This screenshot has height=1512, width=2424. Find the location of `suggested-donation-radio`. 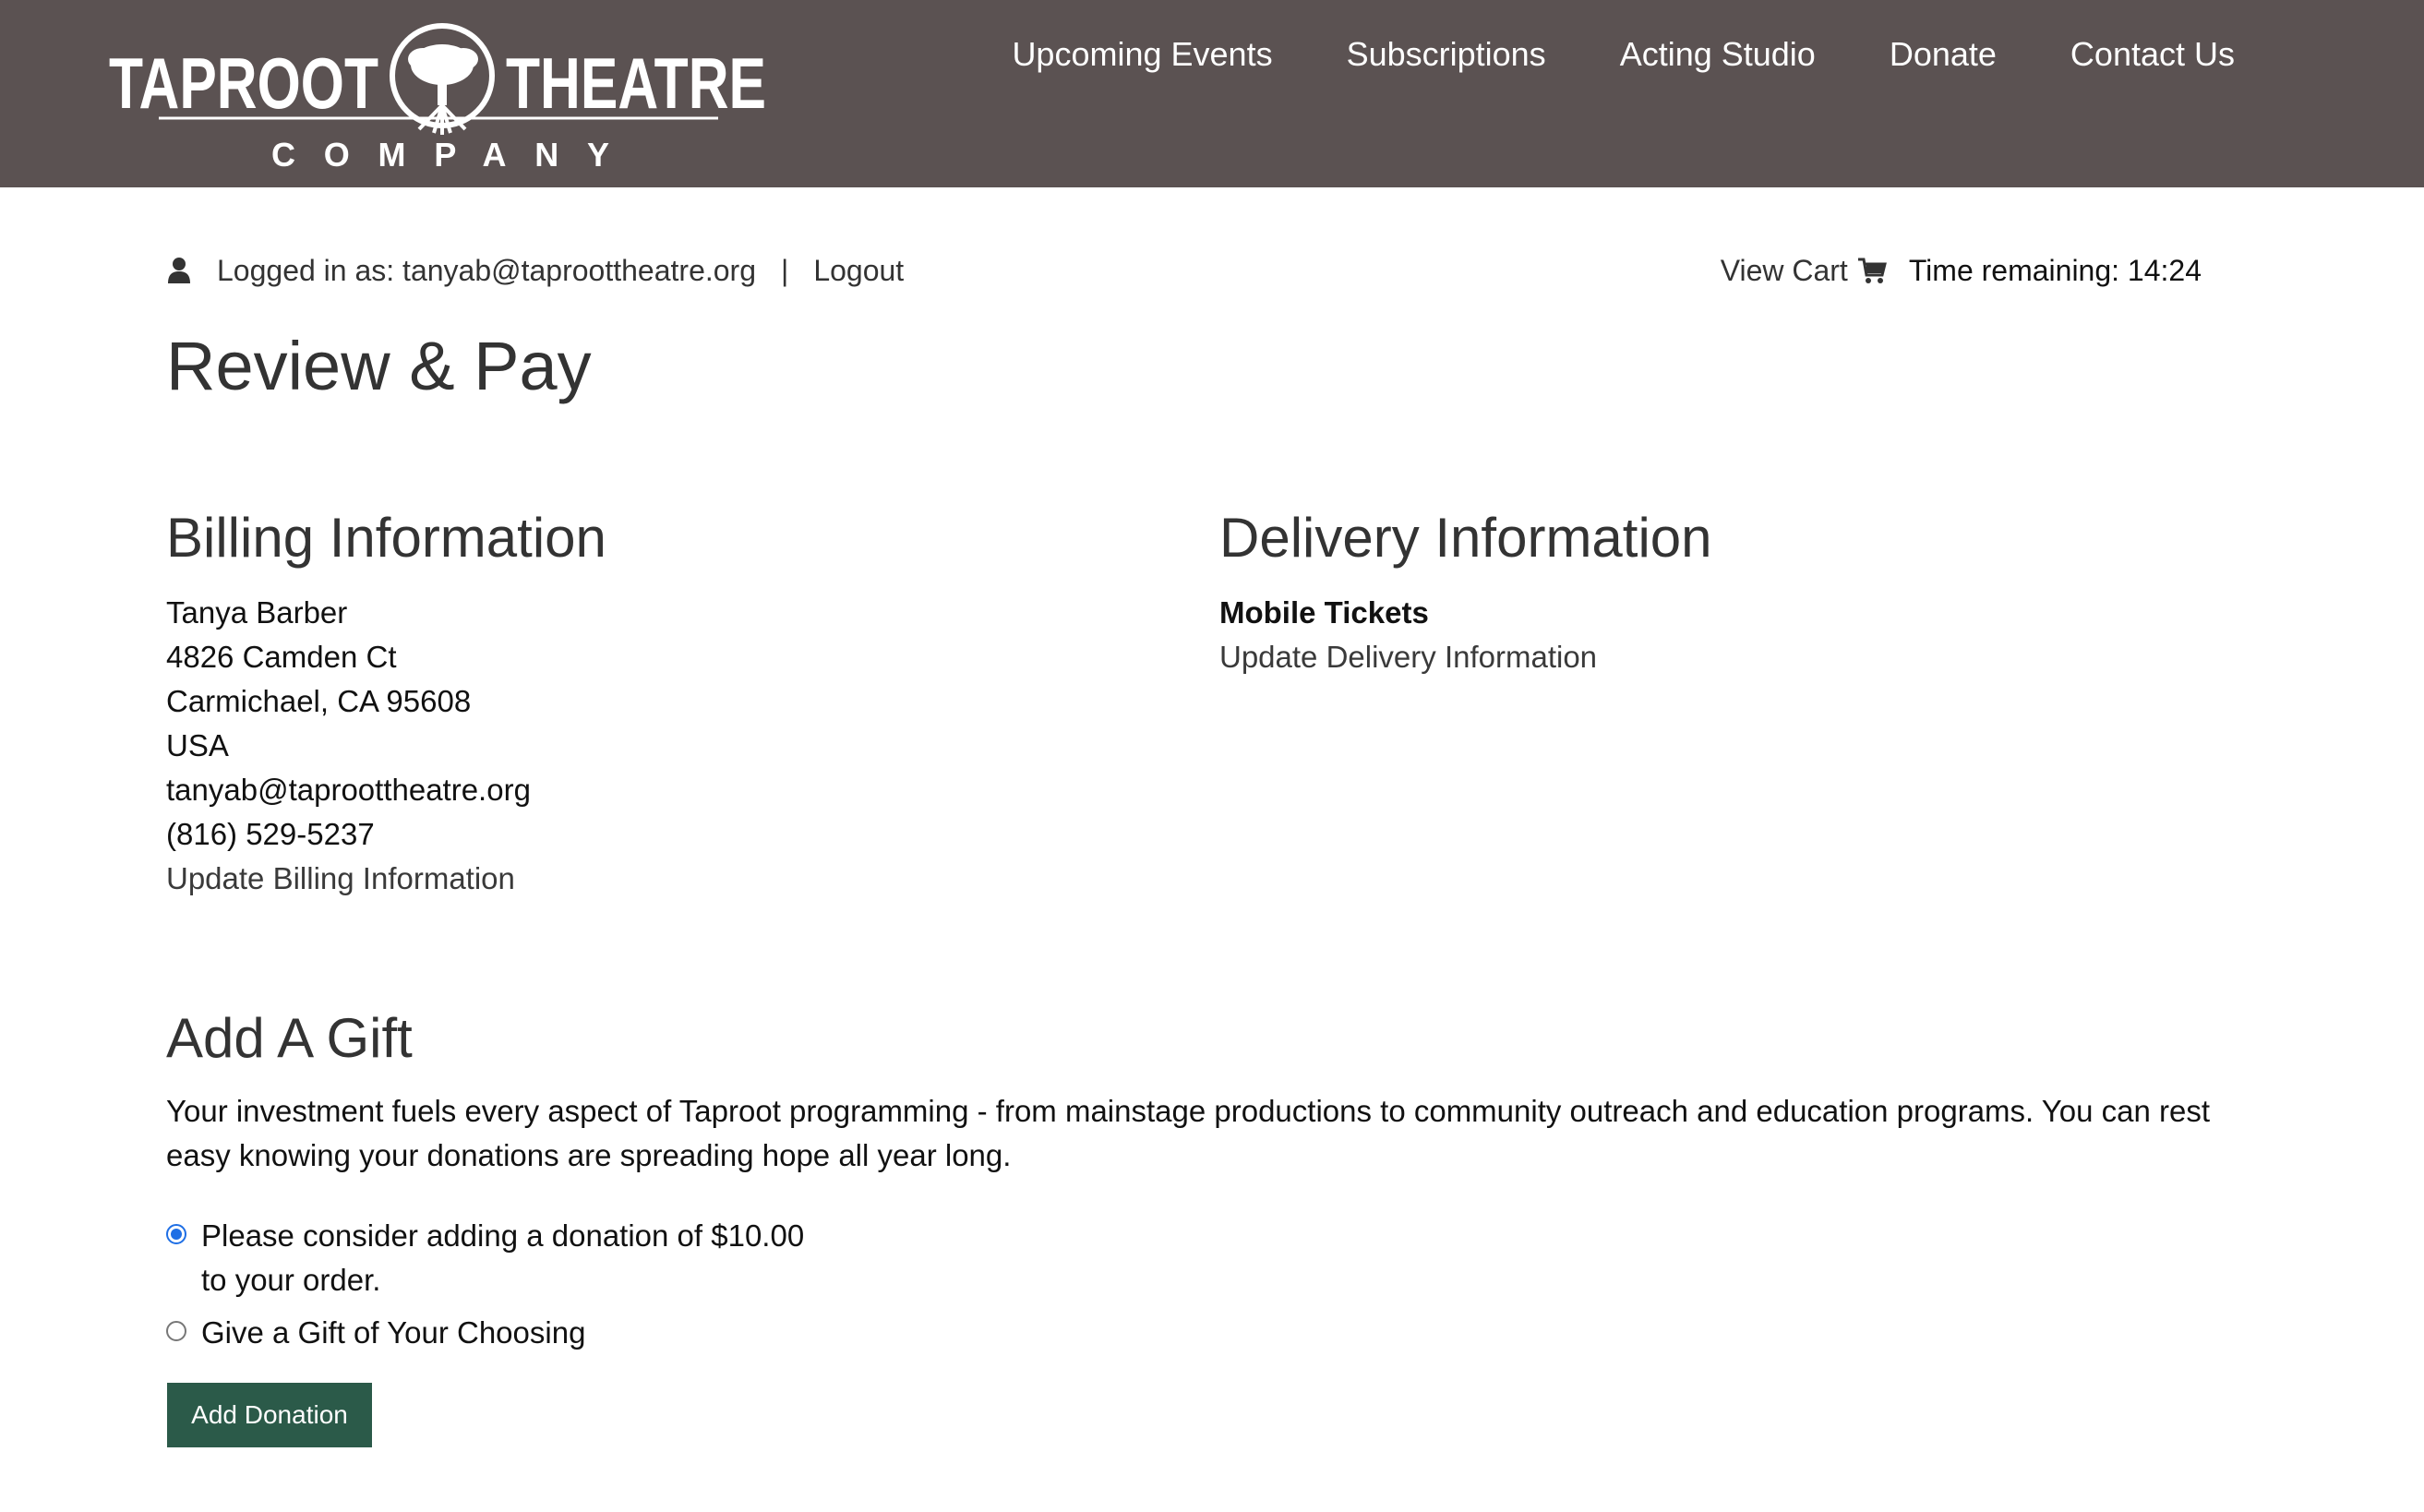

suggested-donation-radio is located at coordinates (176, 1234).